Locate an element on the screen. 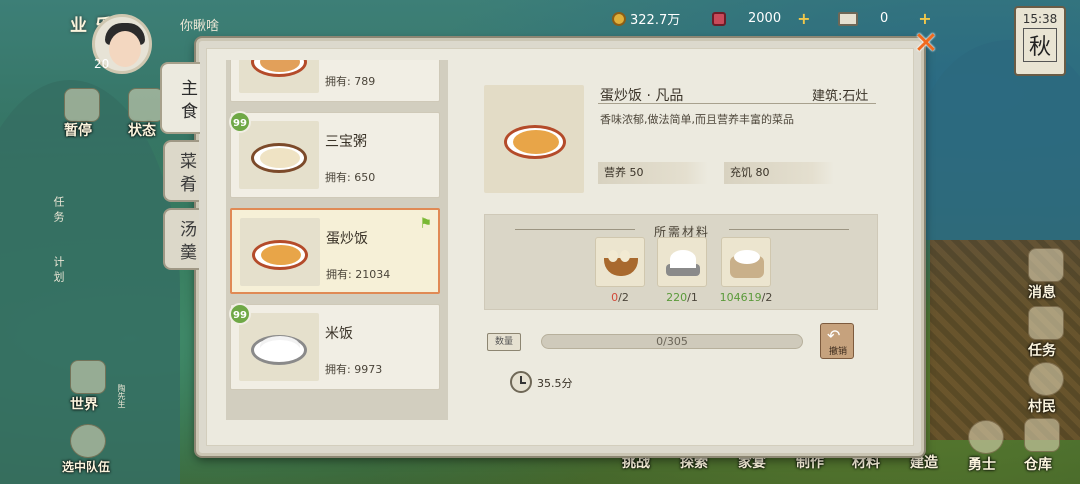 The height and width of the screenshot is (484, 1080). task-icon is located at coordinates (1046, 323).